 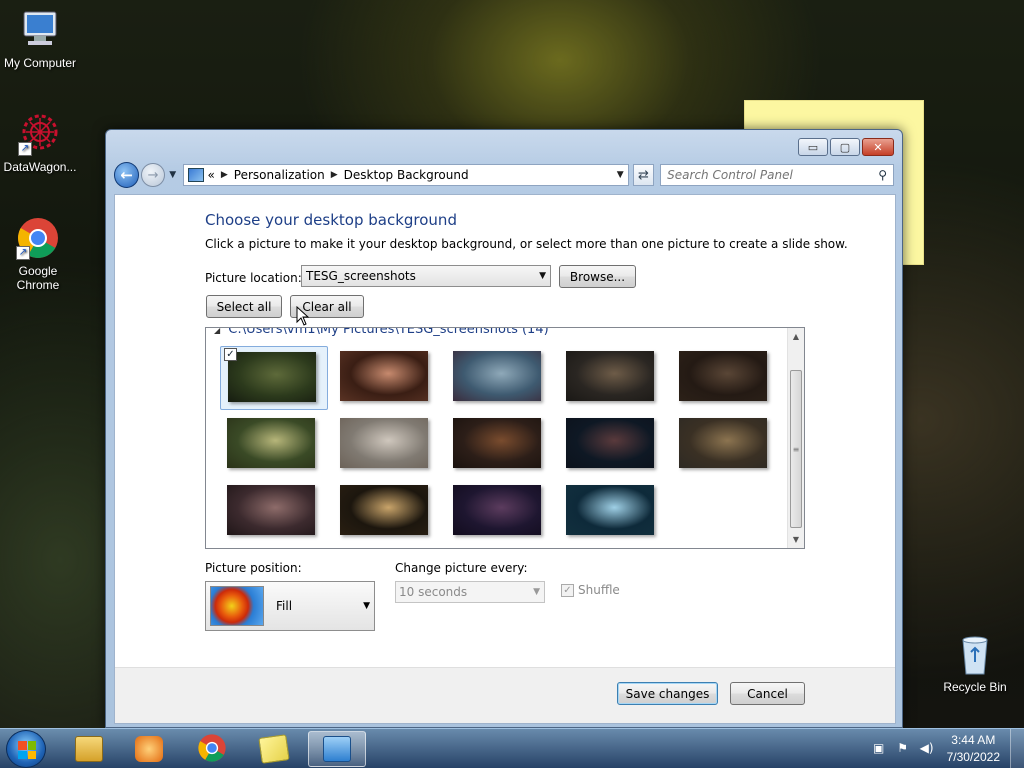 What do you see at coordinates (879, 749) in the screenshot?
I see `network-icon: ▣` at bounding box center [879, 749].